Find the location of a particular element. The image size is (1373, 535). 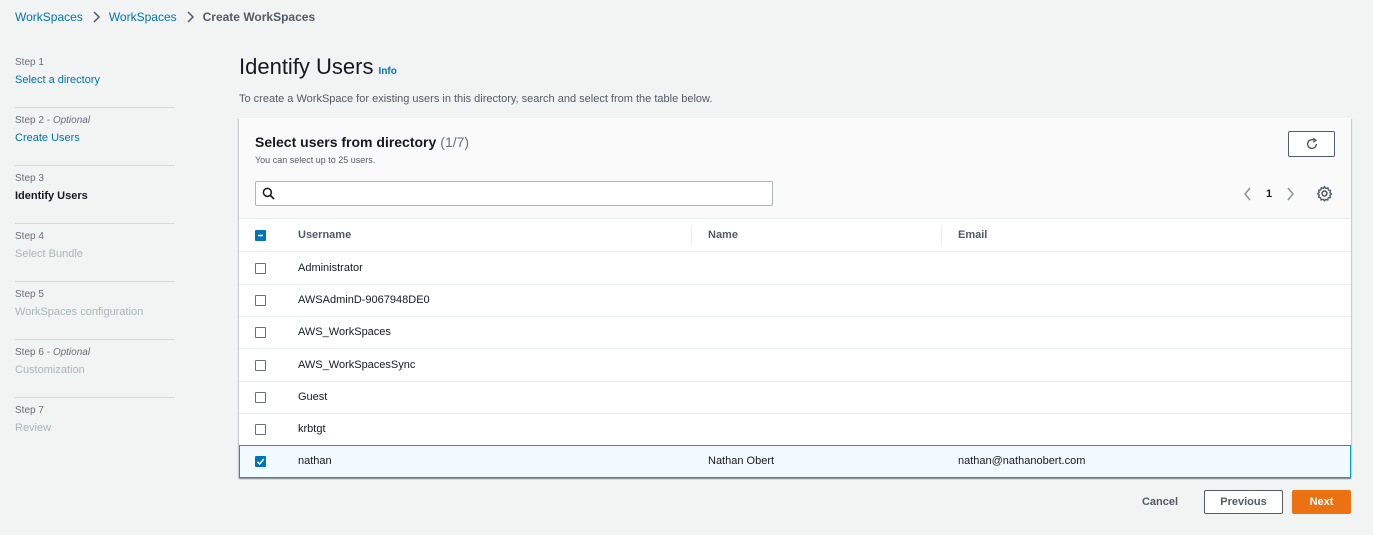

info-link: Info is located at coordinates (388, 71).